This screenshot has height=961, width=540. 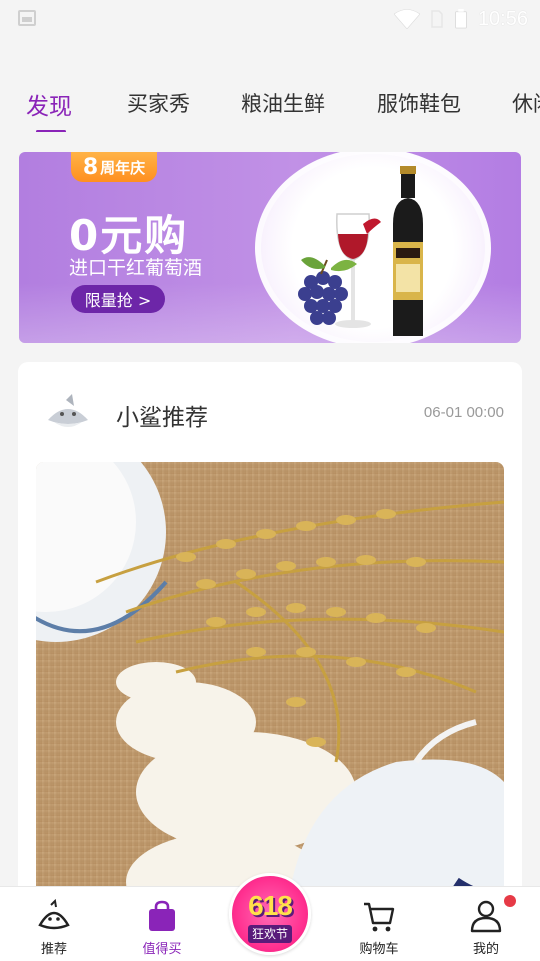 What do you see at coordinates (270, 934) in the screenshot?
I see `promo-618-text: 狂欢节` at bounding box center [270, 934].